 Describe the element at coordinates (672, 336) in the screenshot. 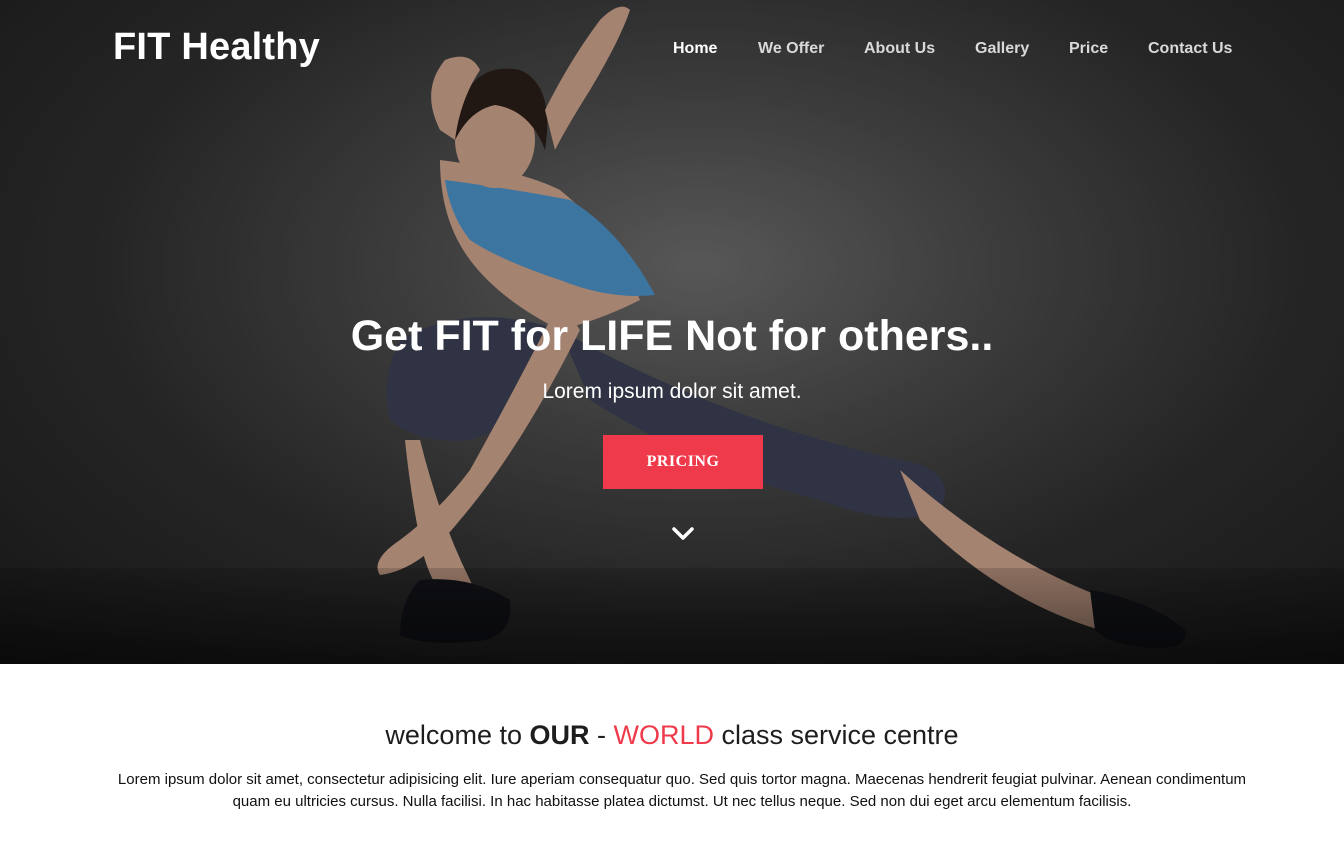

I see `hero-title: Get FIT for LIFE Not for others..` at that location.